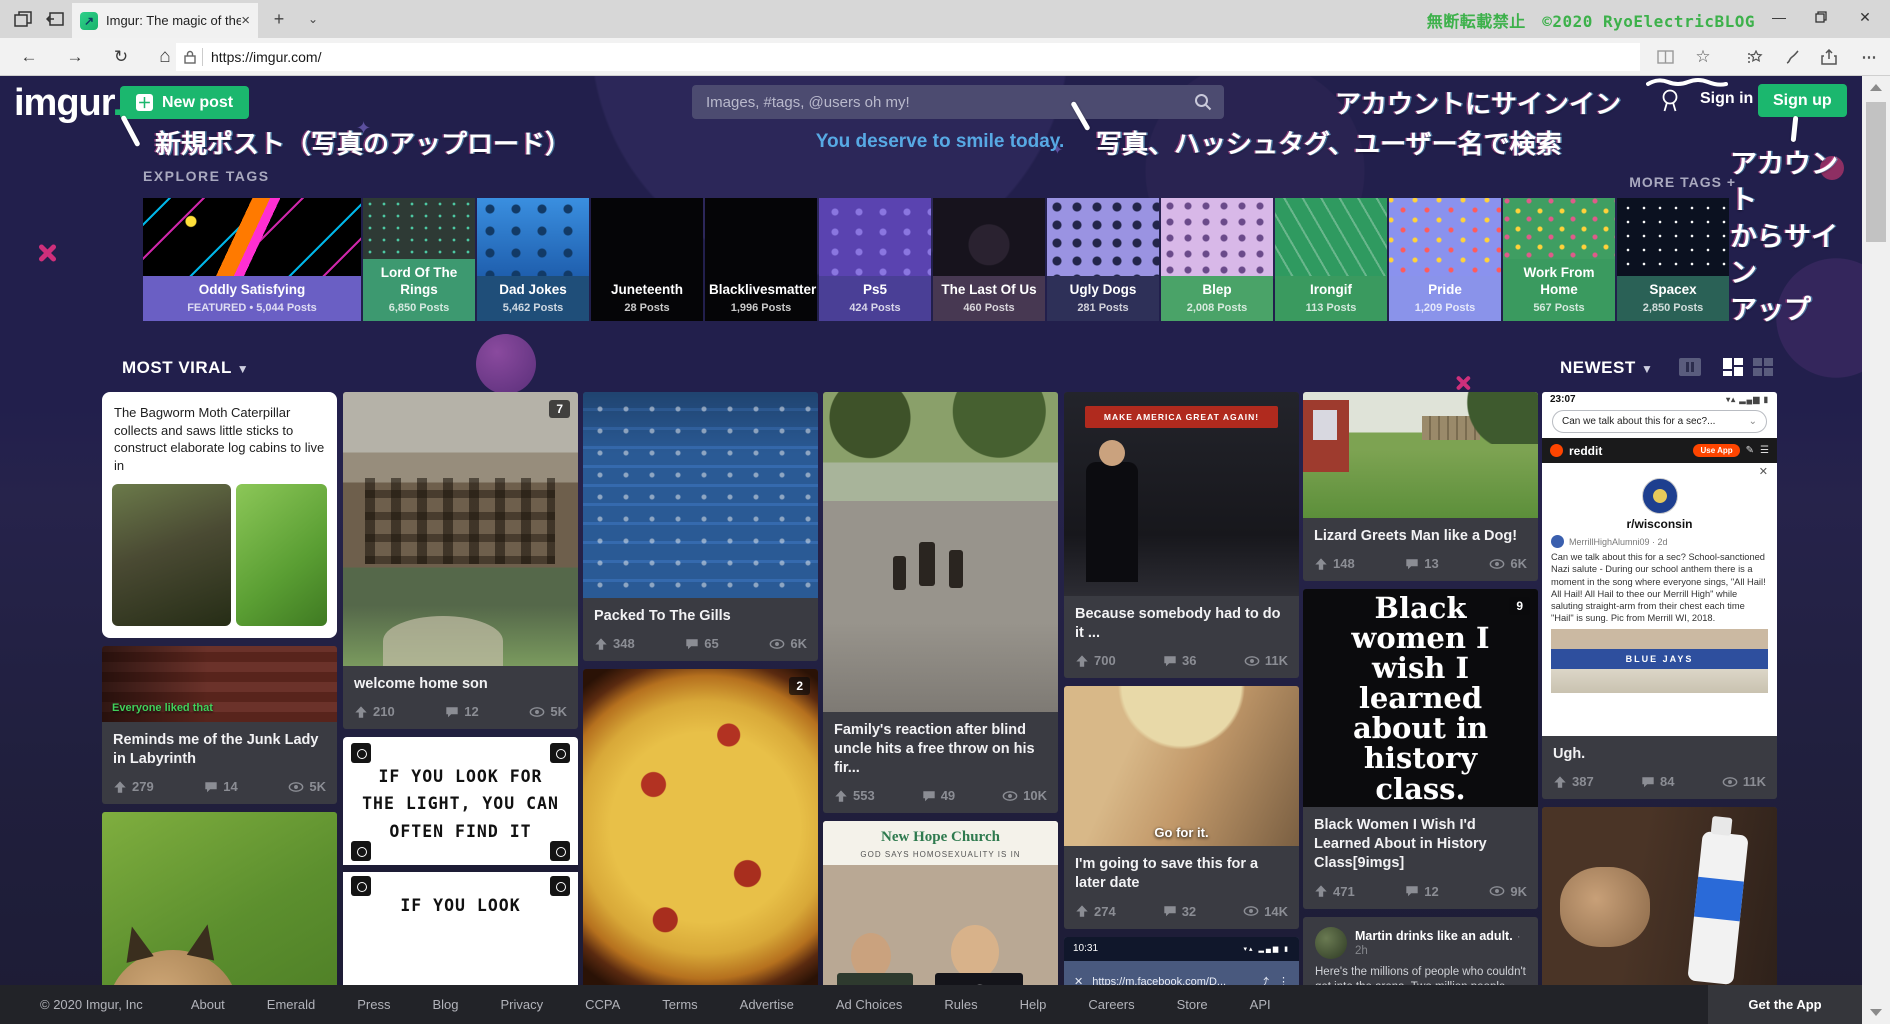  I want to click on footer-link-emerald: Emerald, so click(291, 1004).